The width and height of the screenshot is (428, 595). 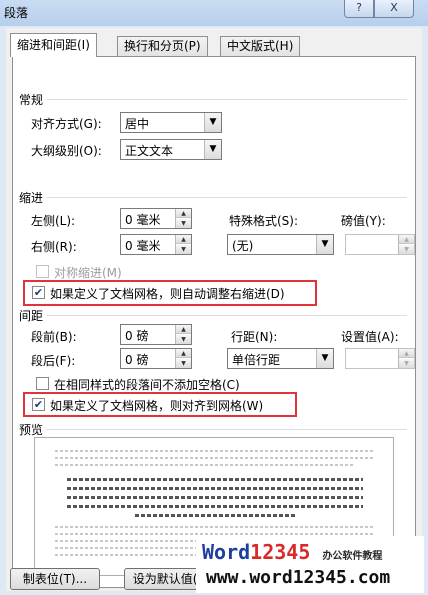 I want to click on no-space-same-style-label: 在相同样式的段落间不添加空格(C), so click(x=147, y=385).